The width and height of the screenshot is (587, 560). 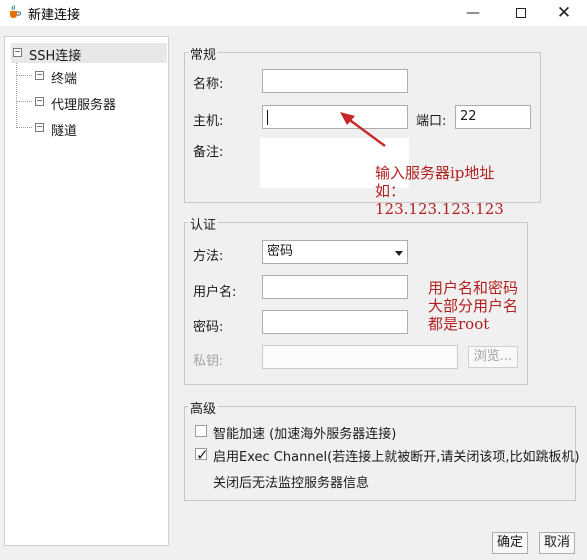 I want to click on minimize-button: —, so click(x=473, y=13).